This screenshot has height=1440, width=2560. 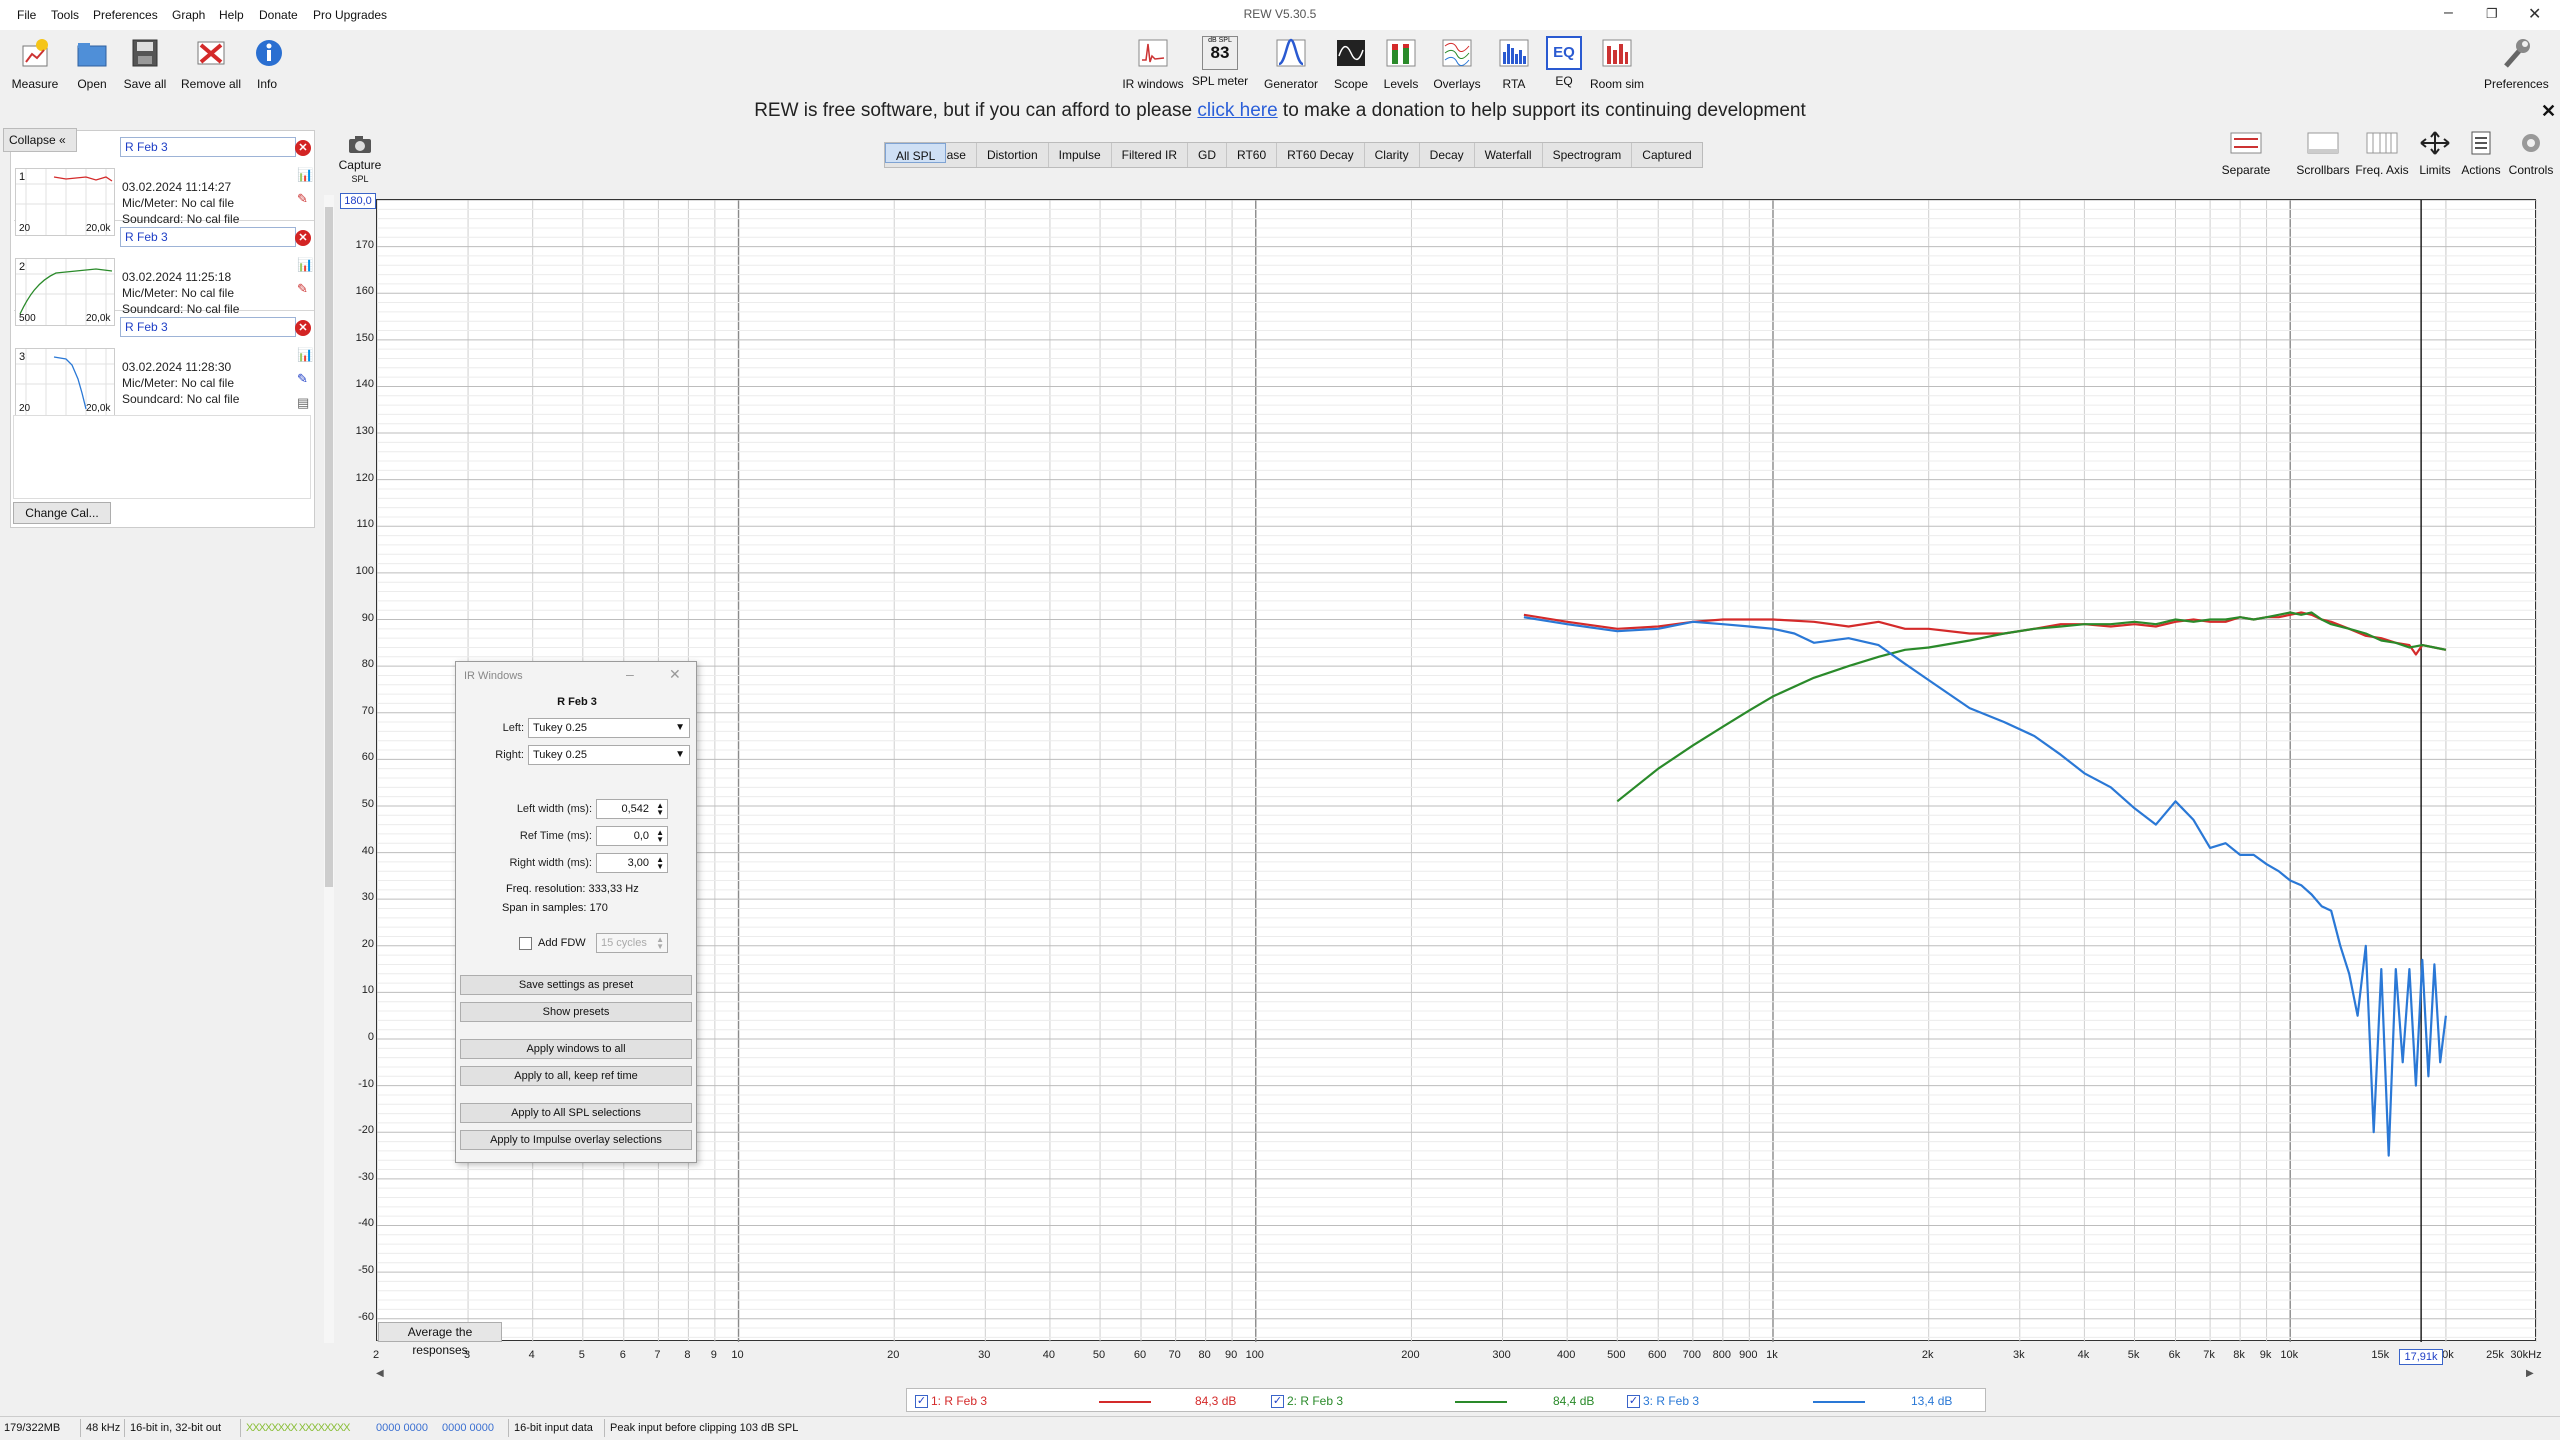 What do you see at coordinates (951, 1401) in the screenshot?
I see `legend-item-1: ✓ 1: R Feb 3` at bounding box center [951, 1401].